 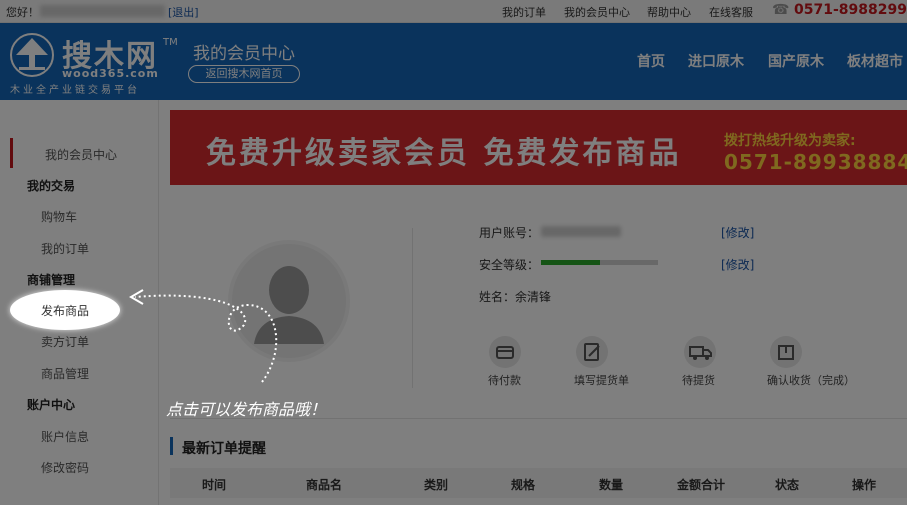 What do you see at coordinates (246, 409) in the screenshot?
I see `guide-hint-text: 点击可以发布商品哦！` at bounding box center [246, 409].